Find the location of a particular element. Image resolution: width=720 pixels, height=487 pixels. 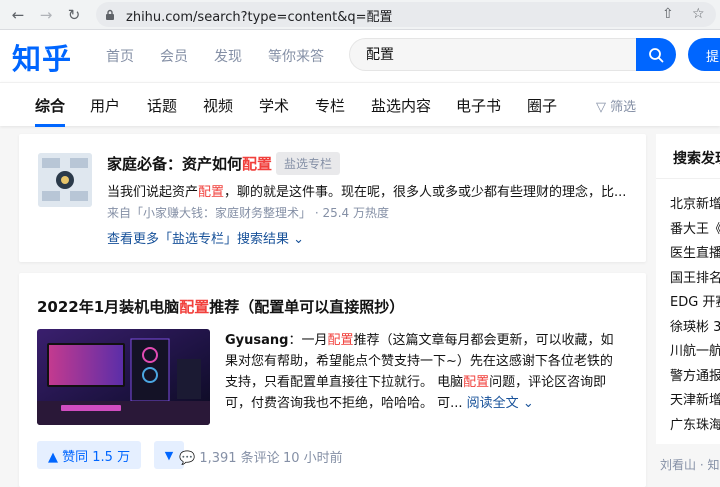

triangle-up-icon: ▲ is located at coordinates (53, 457).